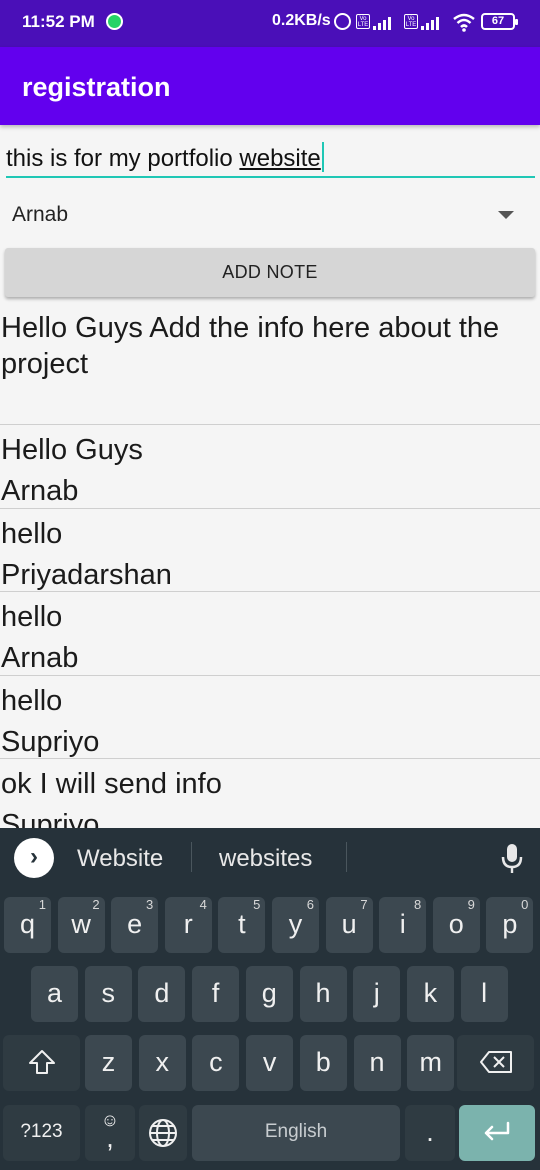 This screenshot has width=540, height=1170. I want to click on key-s: s, so click(108, 994).